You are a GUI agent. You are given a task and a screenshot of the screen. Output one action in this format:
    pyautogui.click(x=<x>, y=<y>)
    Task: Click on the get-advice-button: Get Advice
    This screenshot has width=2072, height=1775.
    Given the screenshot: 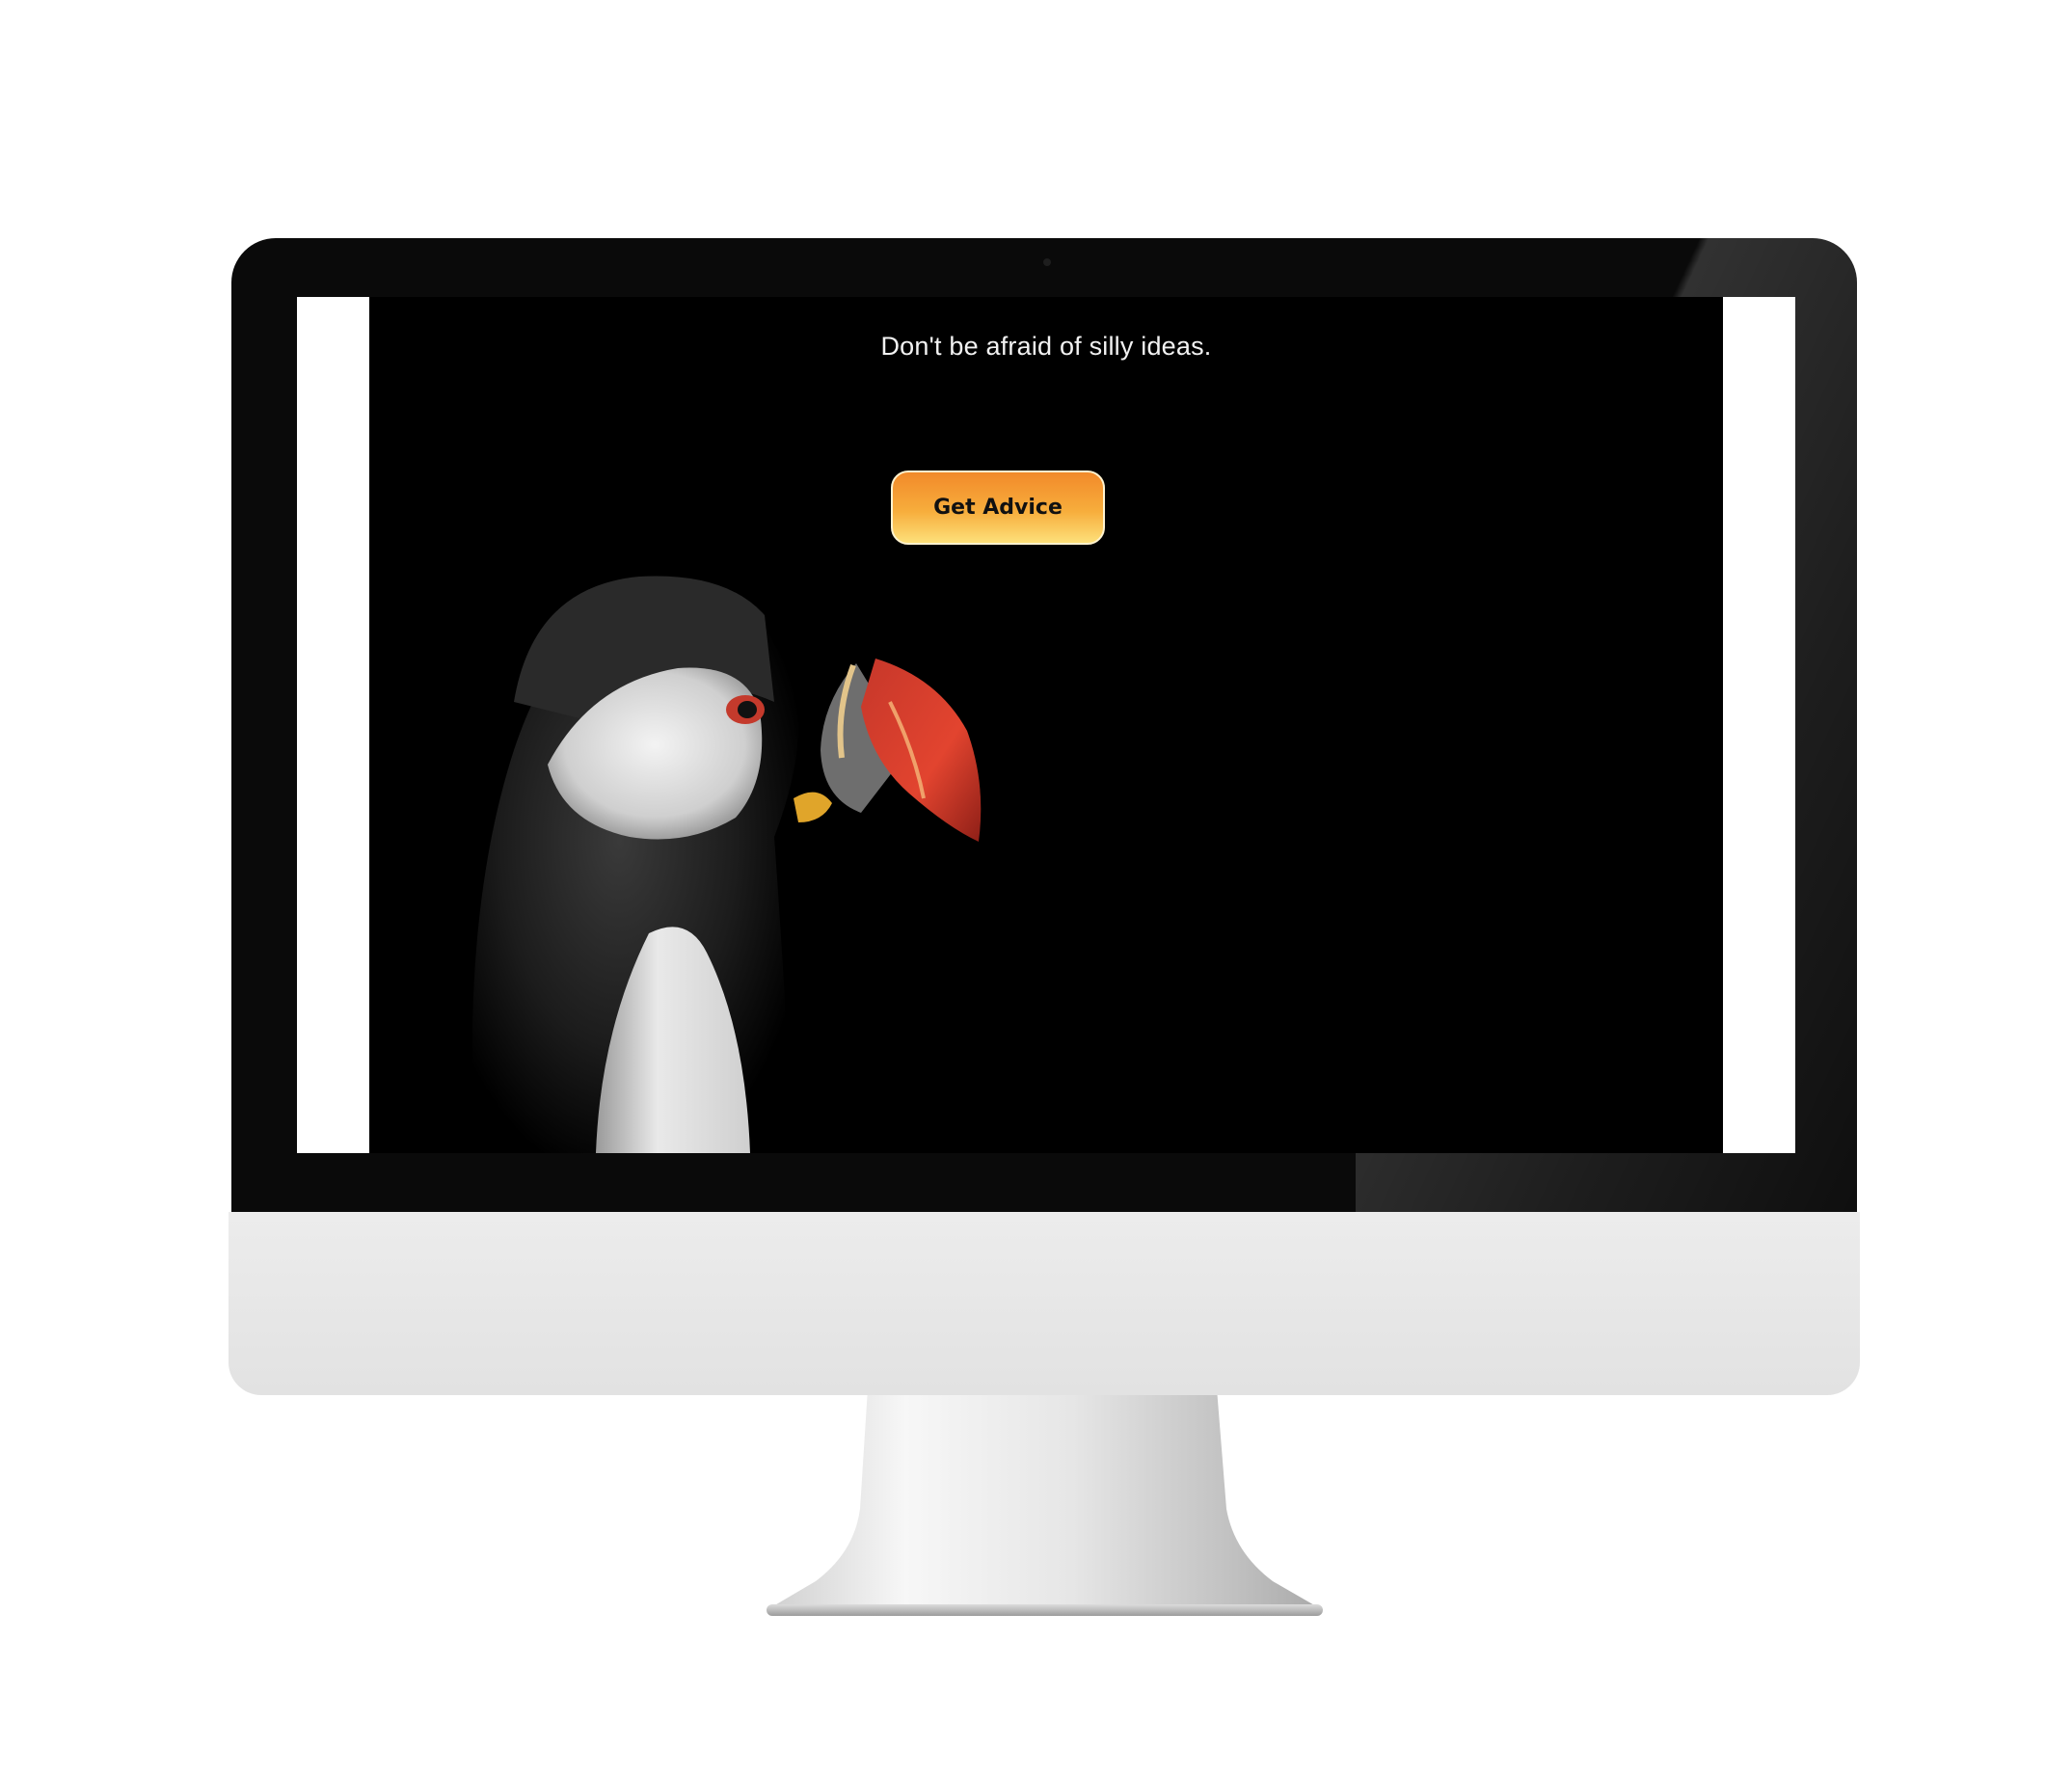 What is the action you would take?
    pyautogui.click(x=998, y=508)
    